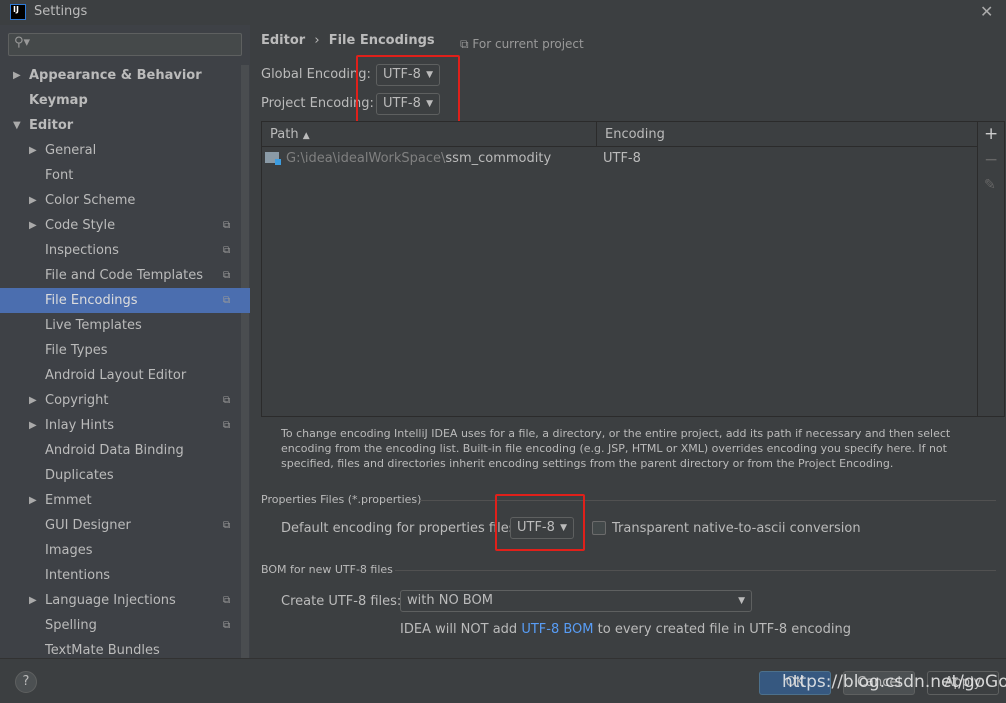 This screenshot has width=1006, height=703. What do you see at coordinates (120, 125) in the screenshot?
I see `sidebar-item-editor: ▼ Editor` at bounding box center [120, 125].